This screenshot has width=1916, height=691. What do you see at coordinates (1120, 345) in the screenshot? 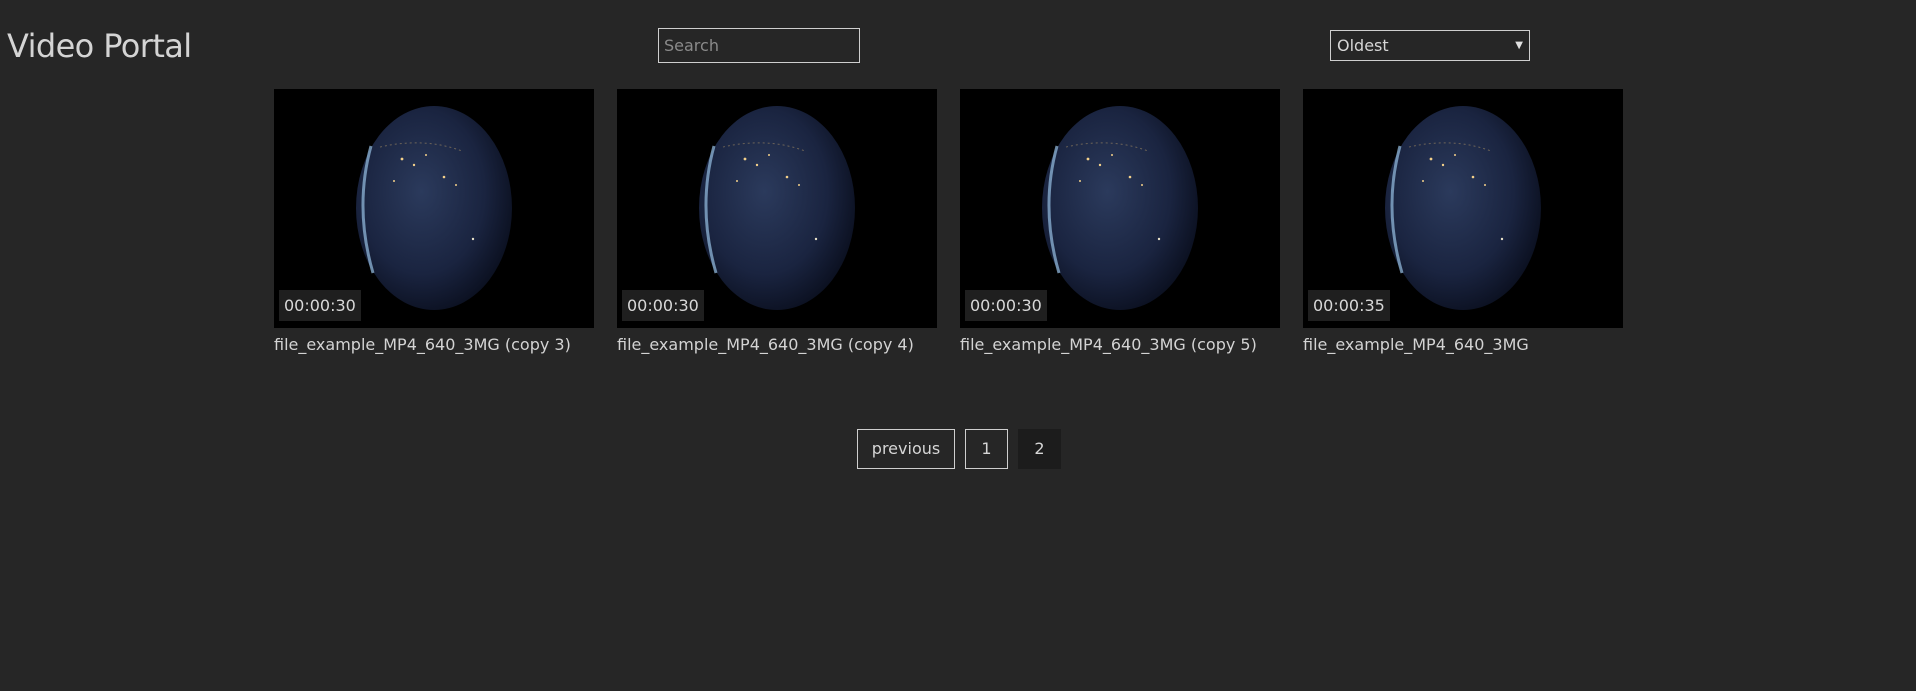
I see `video-title: file_example_MP4_640_3MG (copy 5)` at bounding box center [1120, 345].